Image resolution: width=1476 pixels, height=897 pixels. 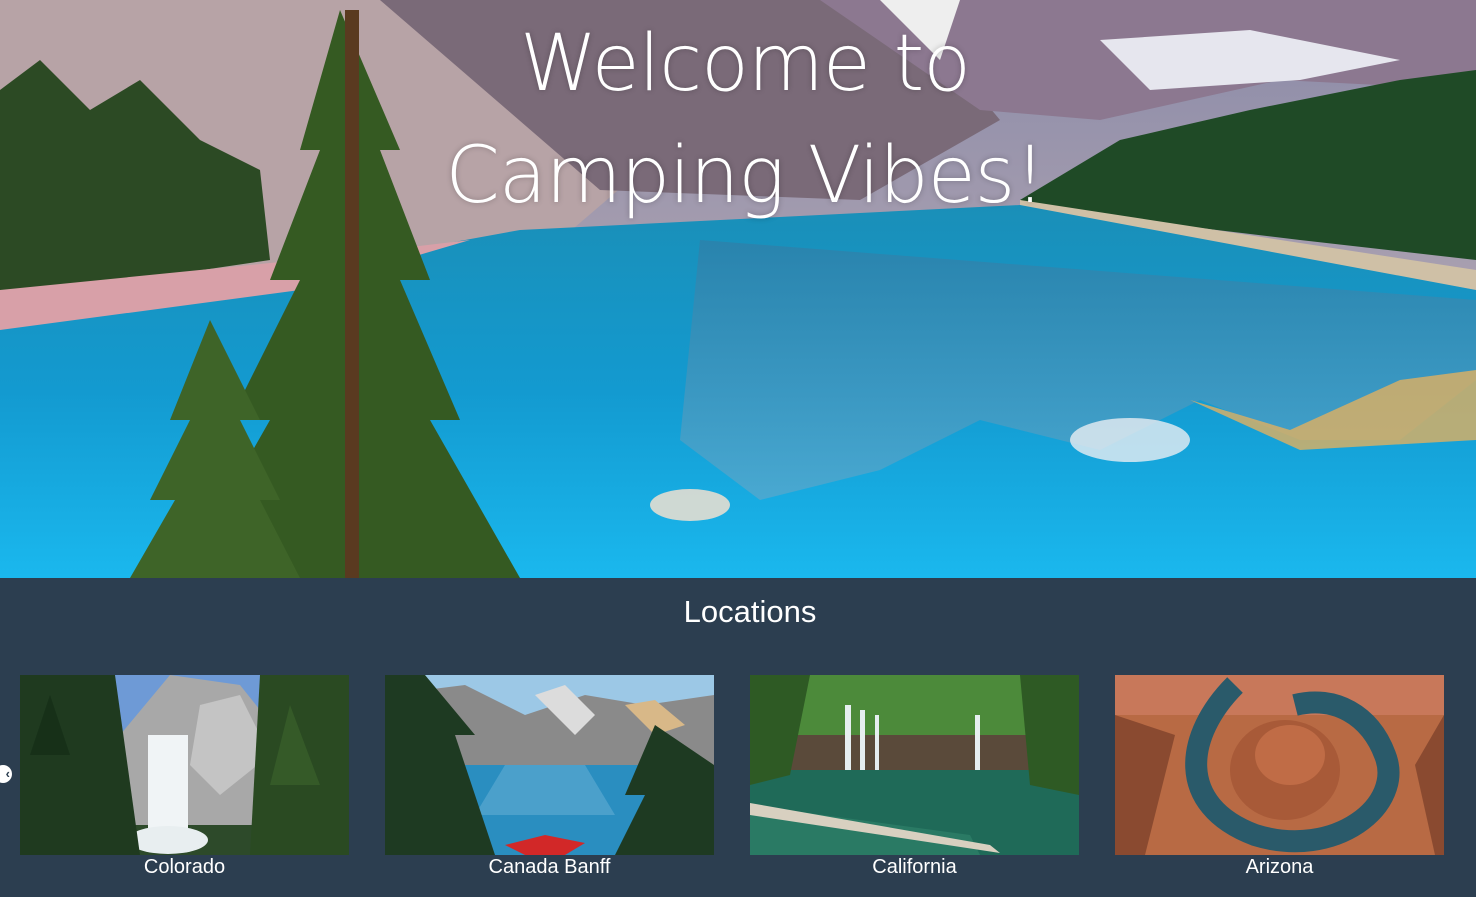 I want to click on location-card-arizona: Arizona, so click(x=1279, y=777).